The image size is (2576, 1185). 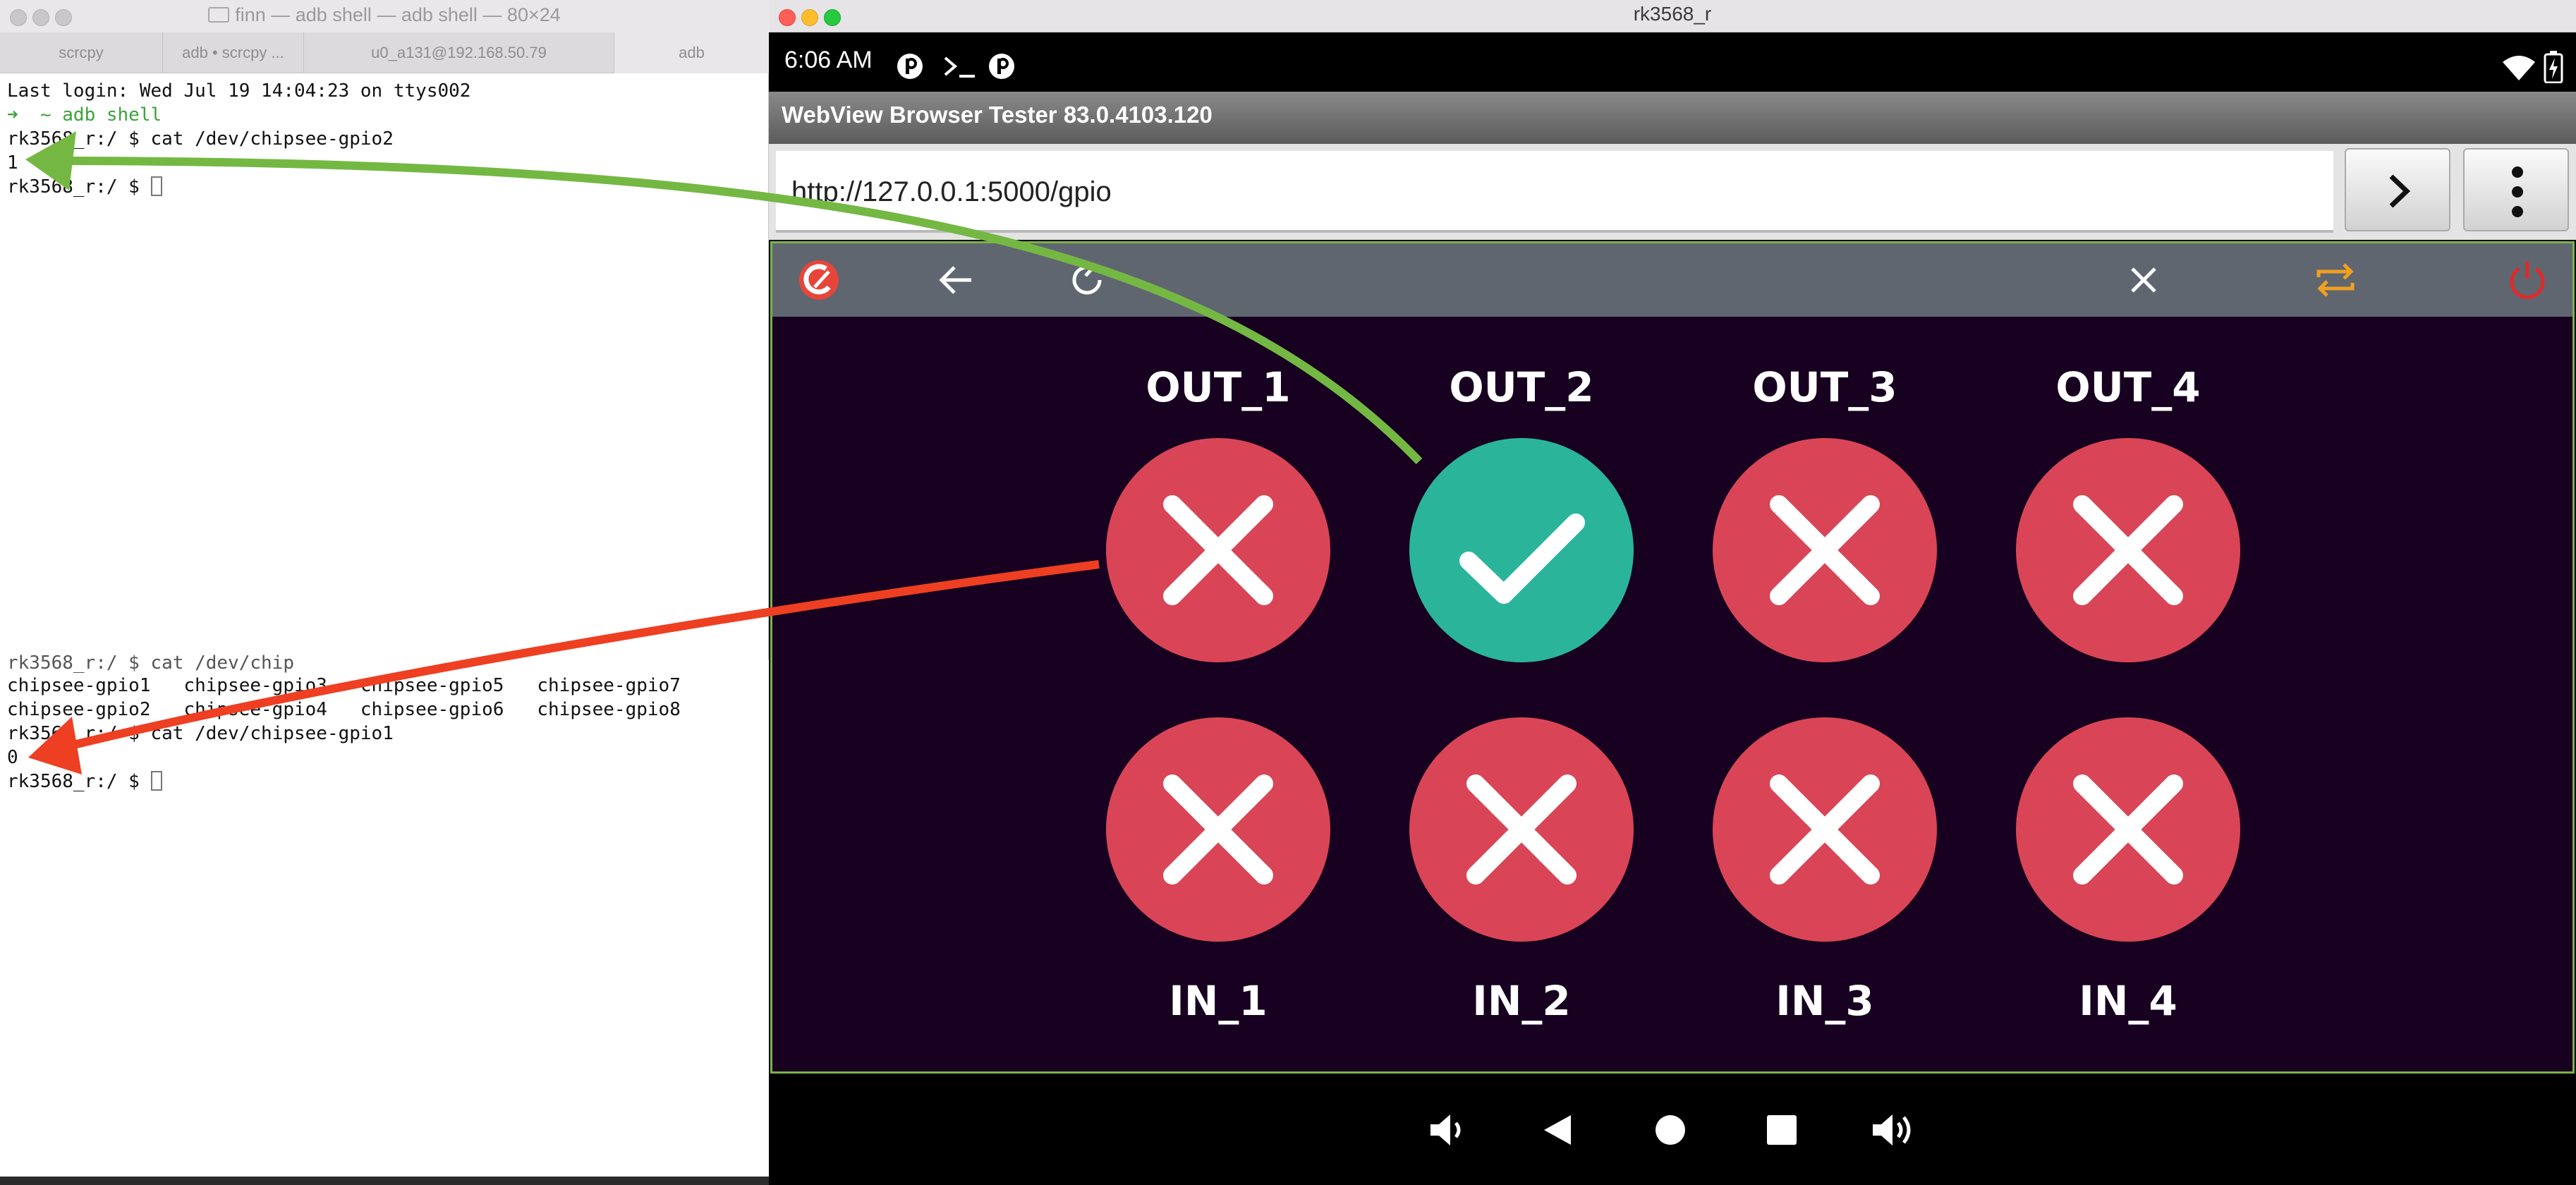 I want to click on tab-scrcpy: scrcpy, so click(x=81, y=52).